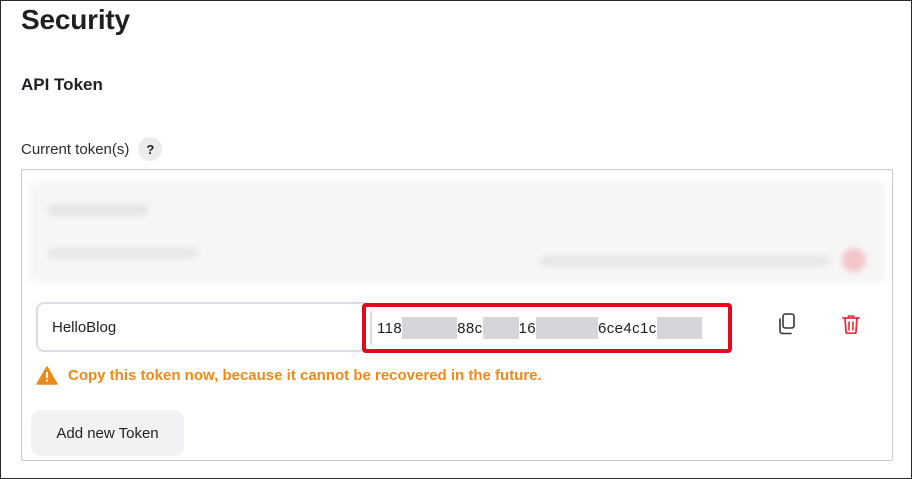 This screenshot has height=479, width=912. Describe the element at coordinates (75, 19) in the screenshot. I see `page-title: Security` at that location.